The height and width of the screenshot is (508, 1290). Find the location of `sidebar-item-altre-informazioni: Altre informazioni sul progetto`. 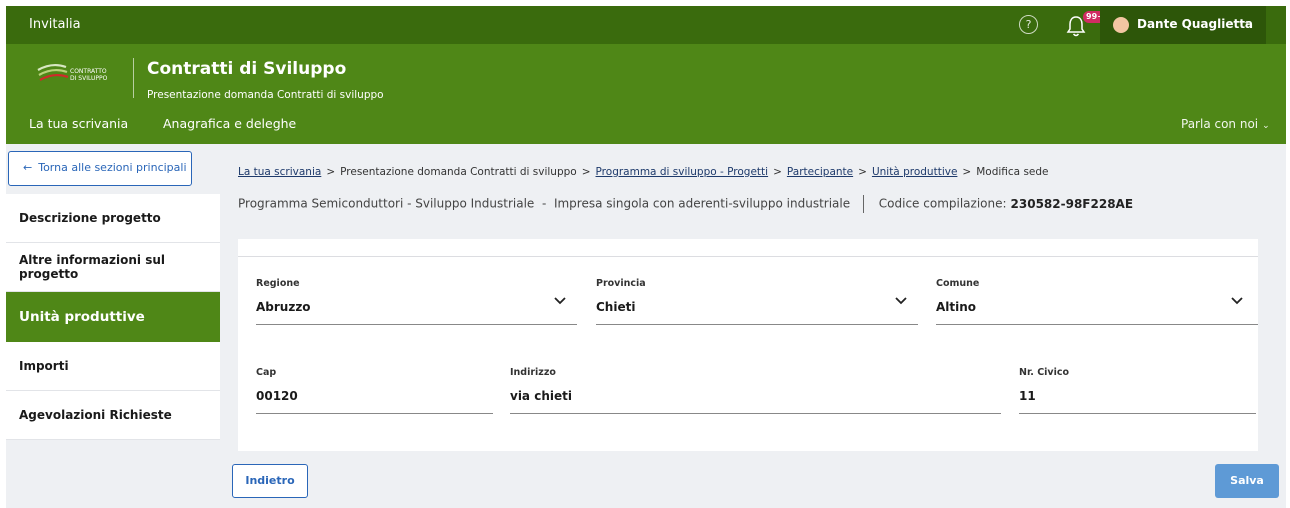

sidebar-item-altre-informazioni: Altre informazioni sul progetto is located at coordinates (113, 267).